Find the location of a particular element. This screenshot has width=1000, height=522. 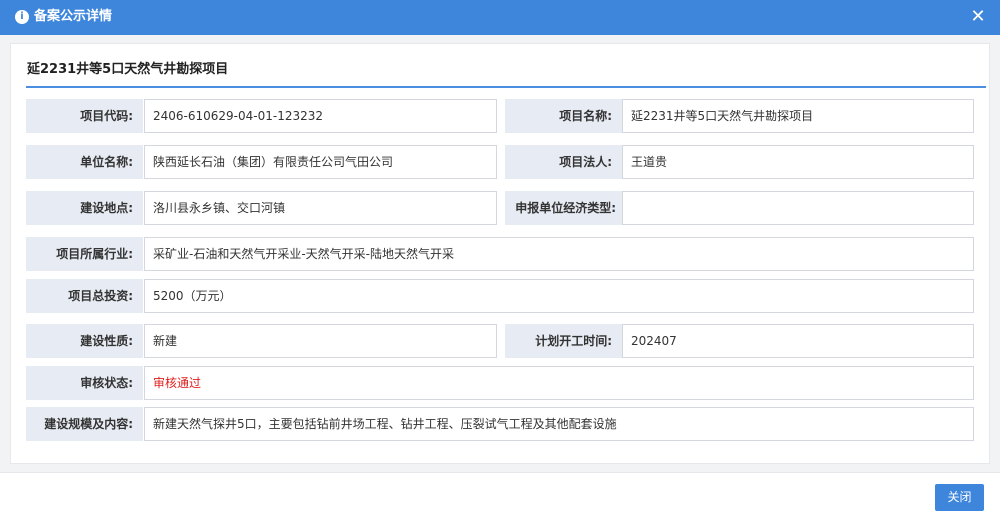

project-code-label: 项目代码: is located at coordinates (84, 116).